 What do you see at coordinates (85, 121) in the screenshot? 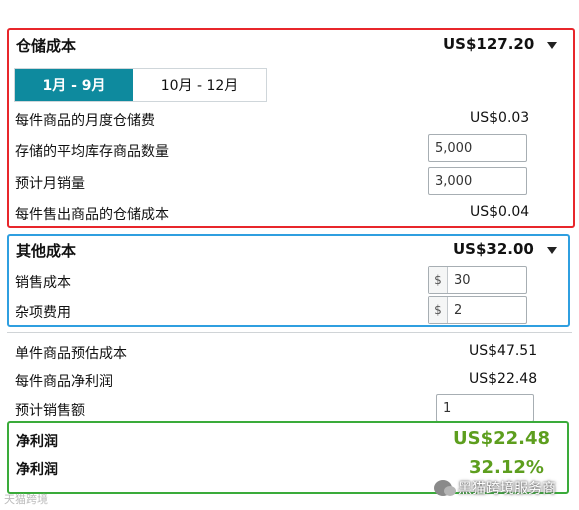
I see `monthly-storage-fee-label: 每件商品的月度仓储费` at bounding box center [85, 121].